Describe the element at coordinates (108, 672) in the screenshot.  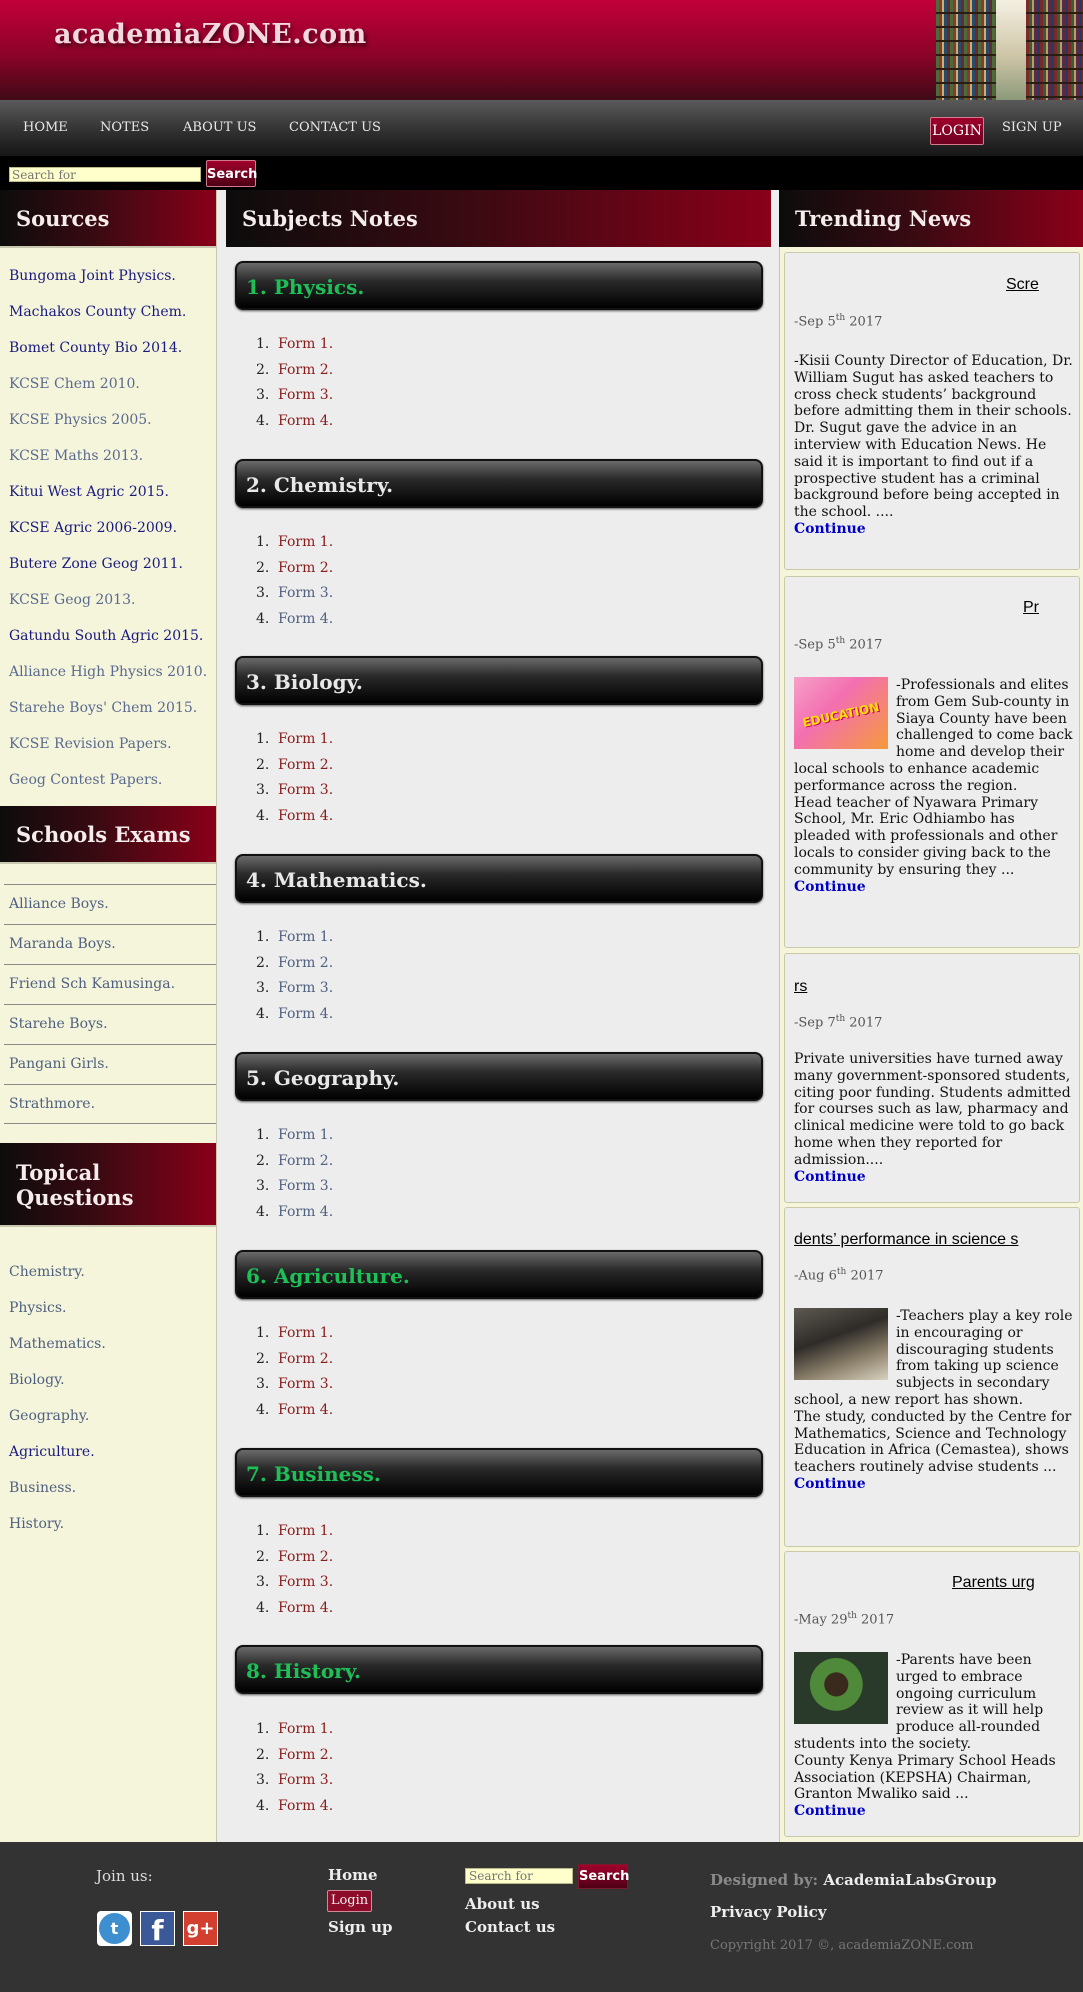
I see `source-link: Alliance High Physics 2010.` at that location.